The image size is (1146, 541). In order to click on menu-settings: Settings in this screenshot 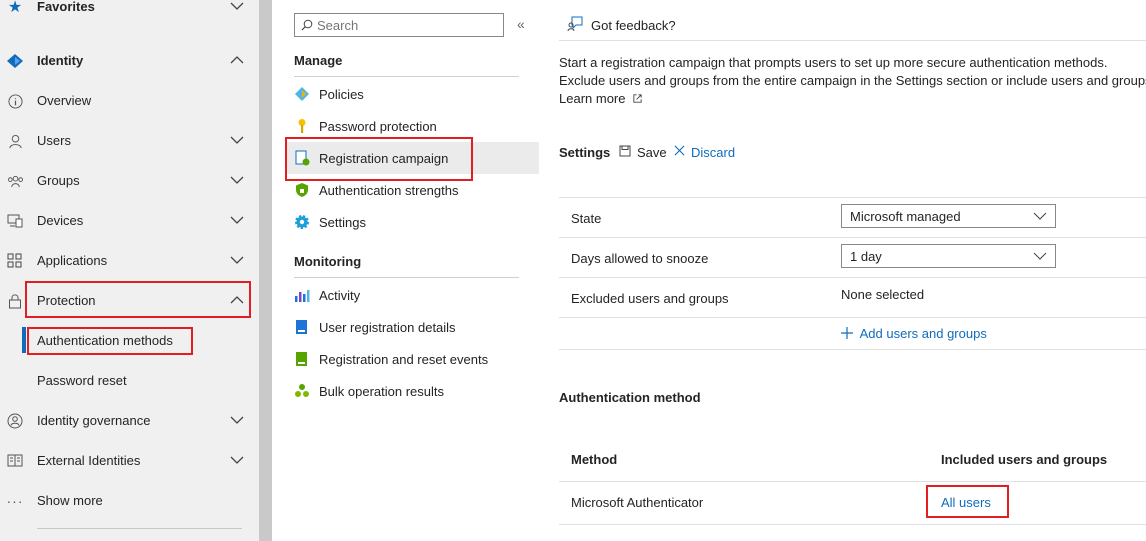, I will do `click(410, 222)`.